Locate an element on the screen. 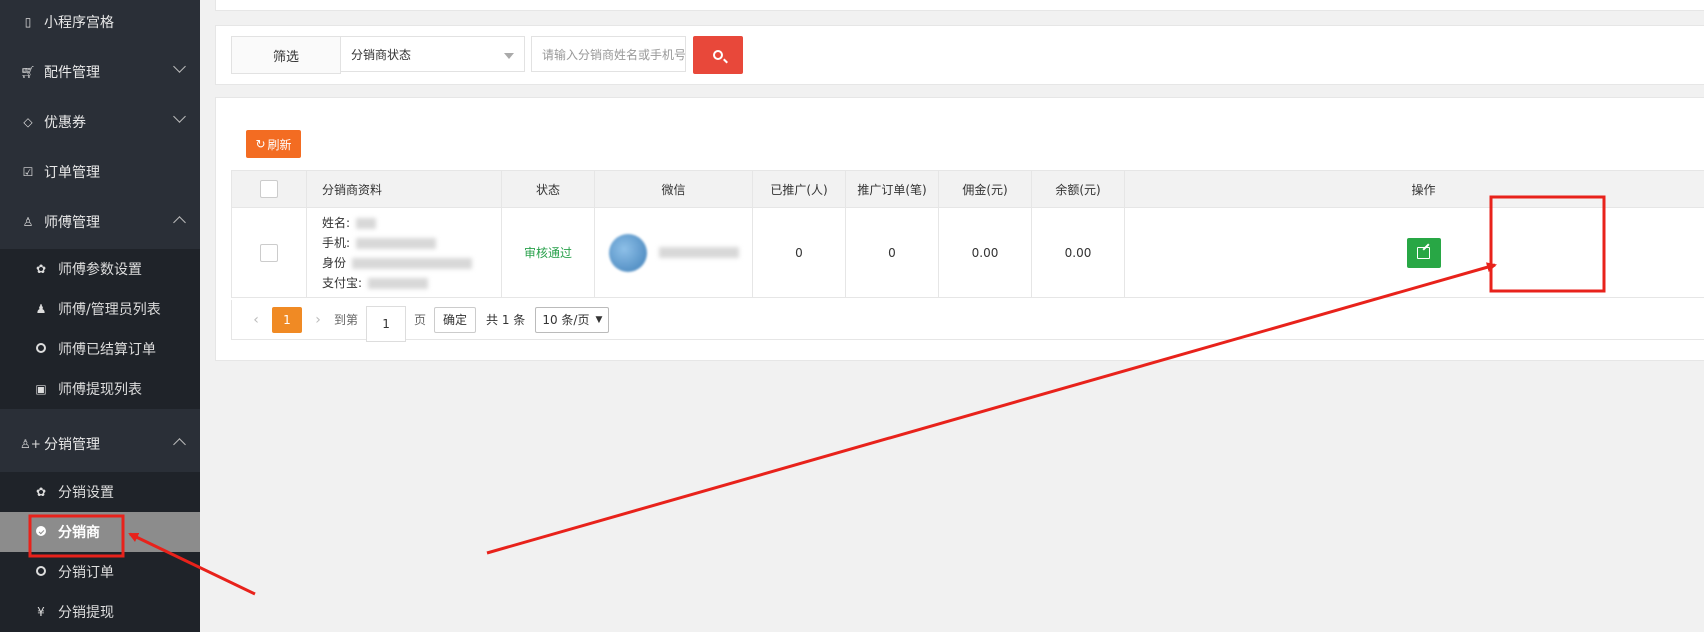  arrow-to-distributors is located at coordinates (192, 564).